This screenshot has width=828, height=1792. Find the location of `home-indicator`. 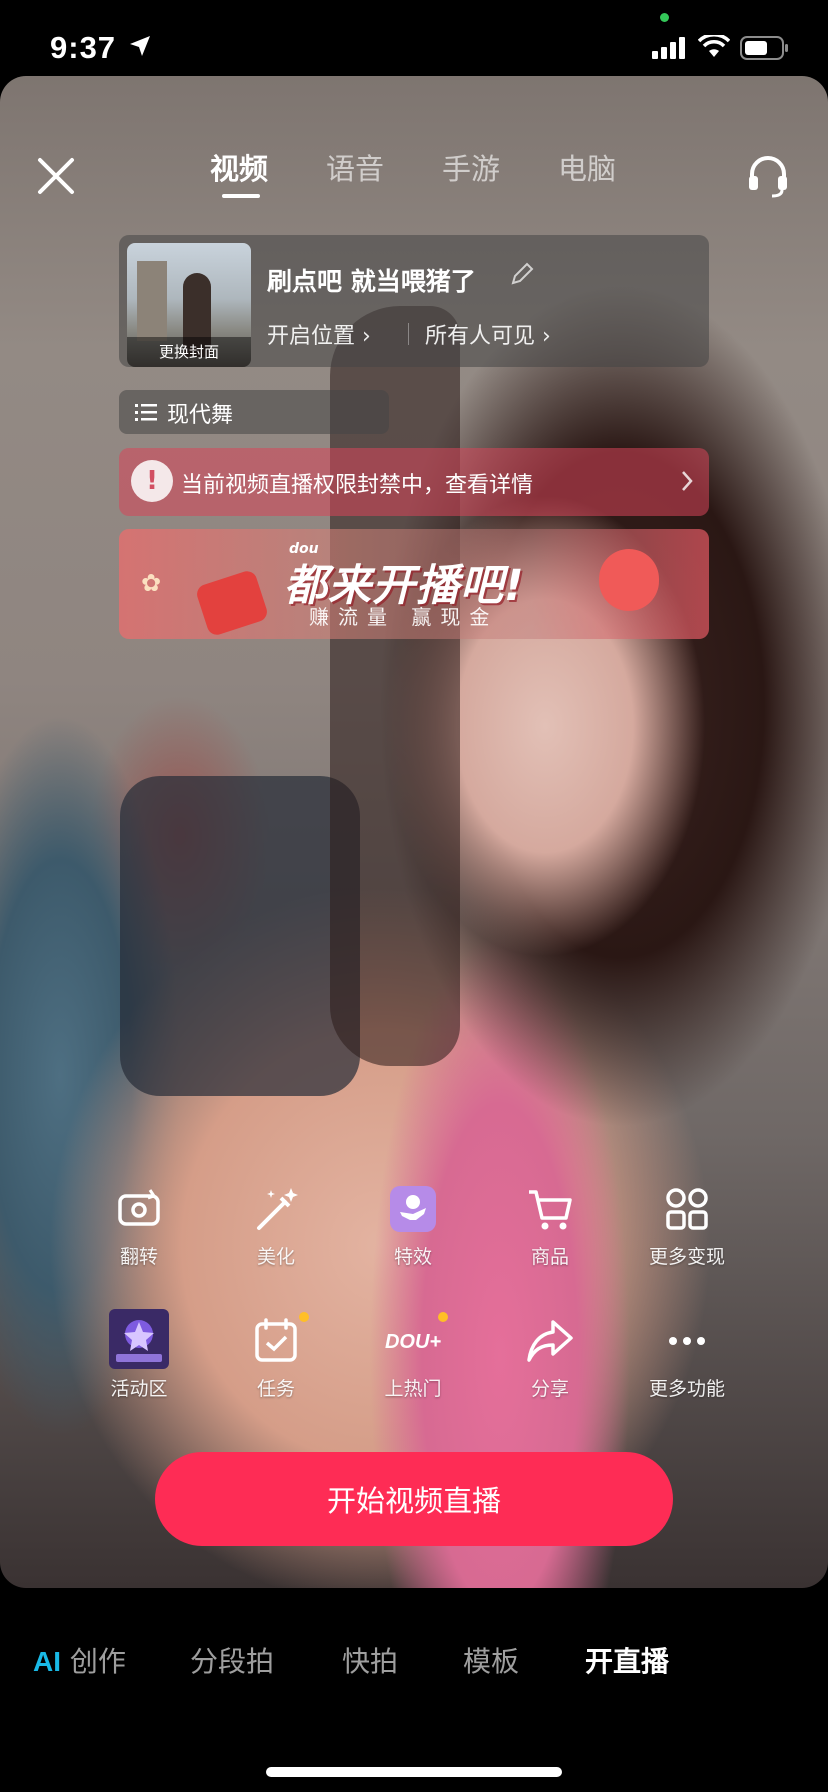

home-indicator is located at coordinates (414, 1772).